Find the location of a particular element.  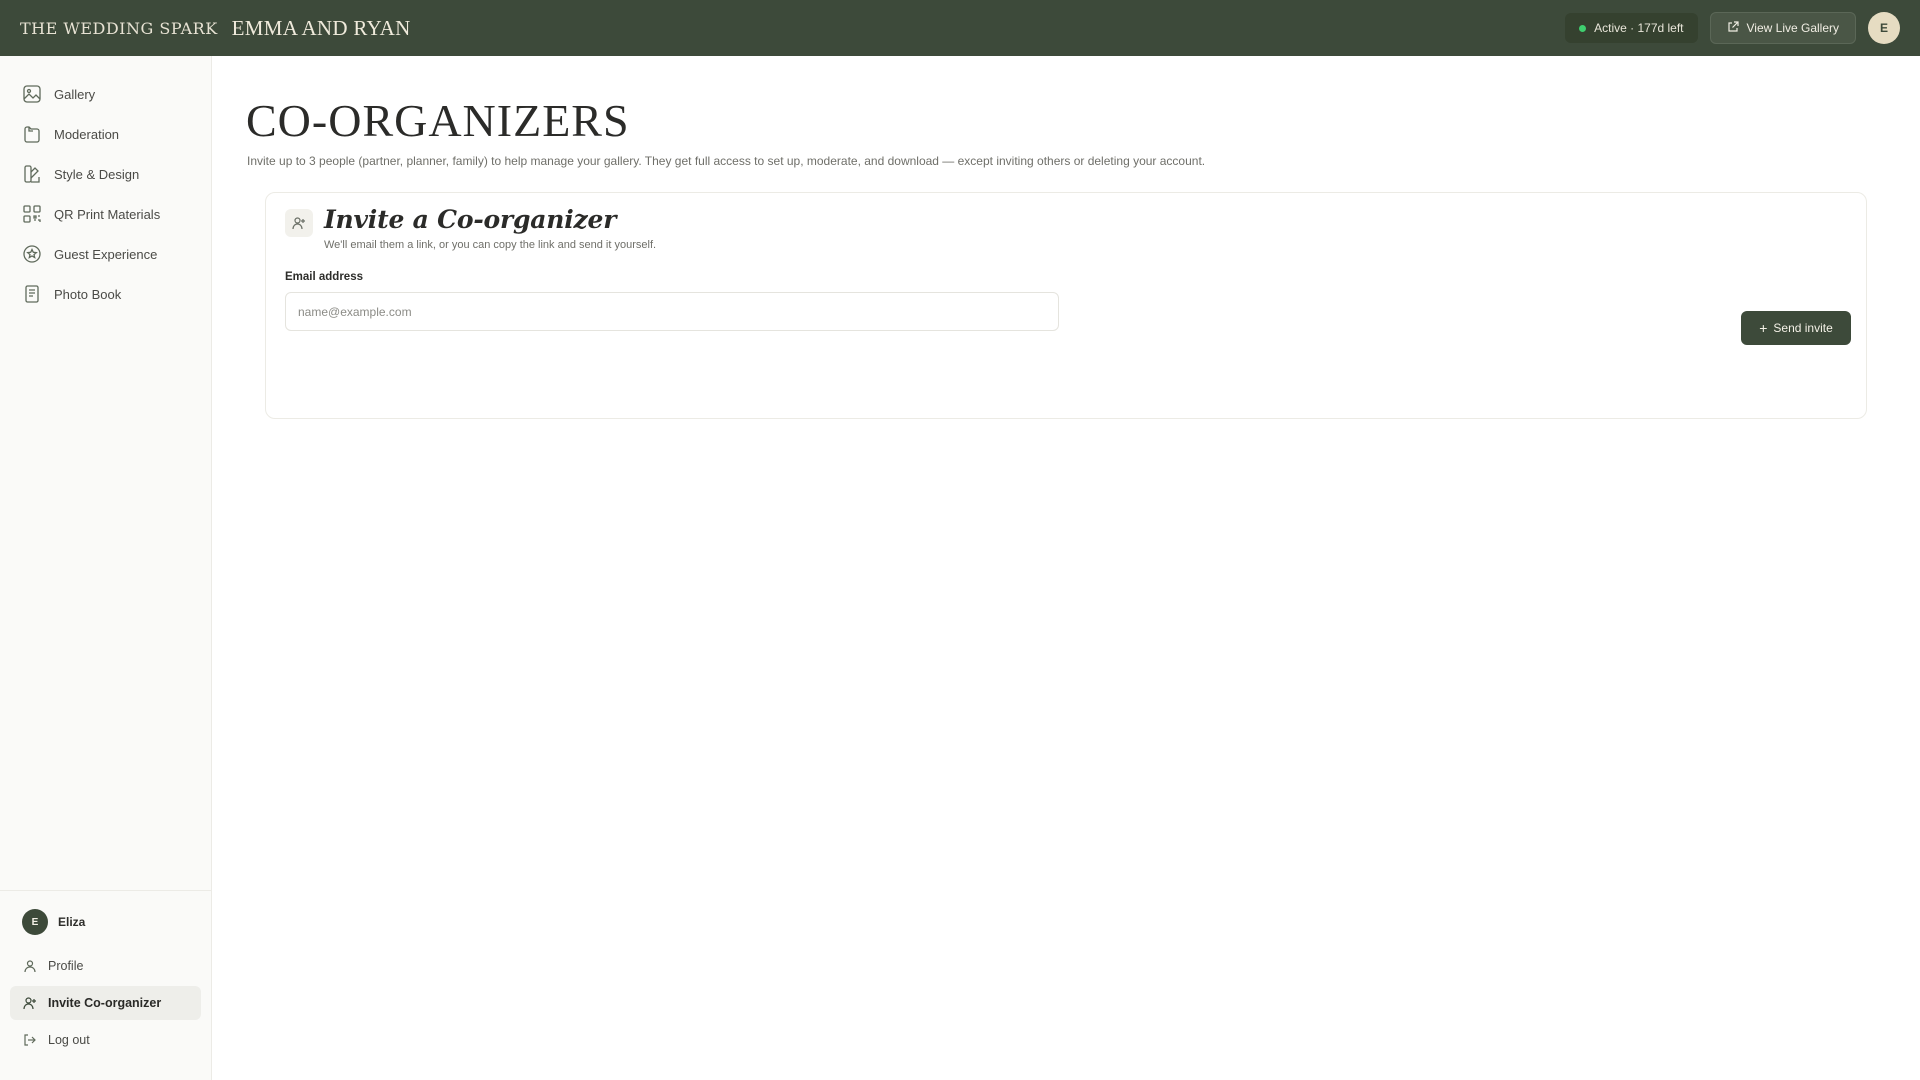

sidebar-item-invite-co-organizer: Invite Co-organizer is located at coordinates (105, 1003).